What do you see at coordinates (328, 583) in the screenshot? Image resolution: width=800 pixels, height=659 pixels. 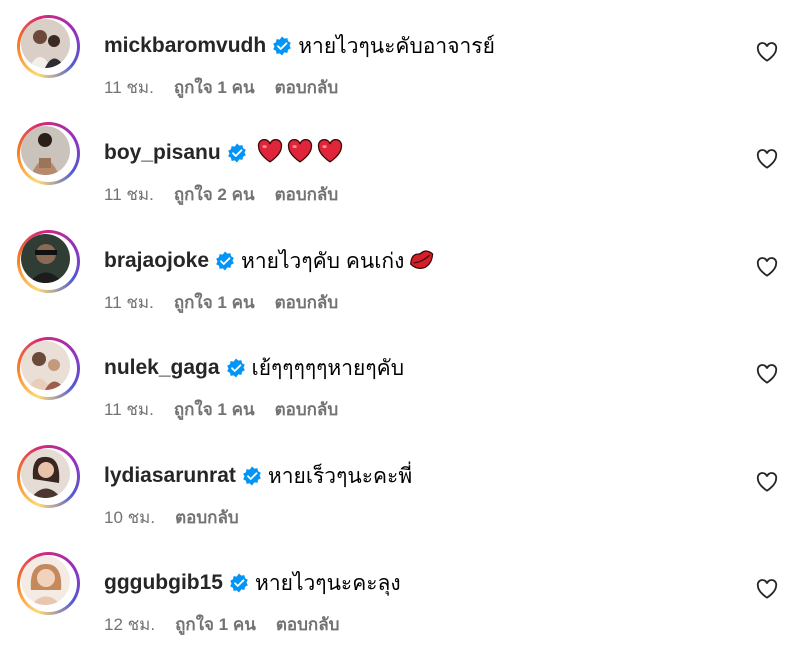 I see `comment-text: หายไวๆนะคะลุง` at bounding box center [328, 583].